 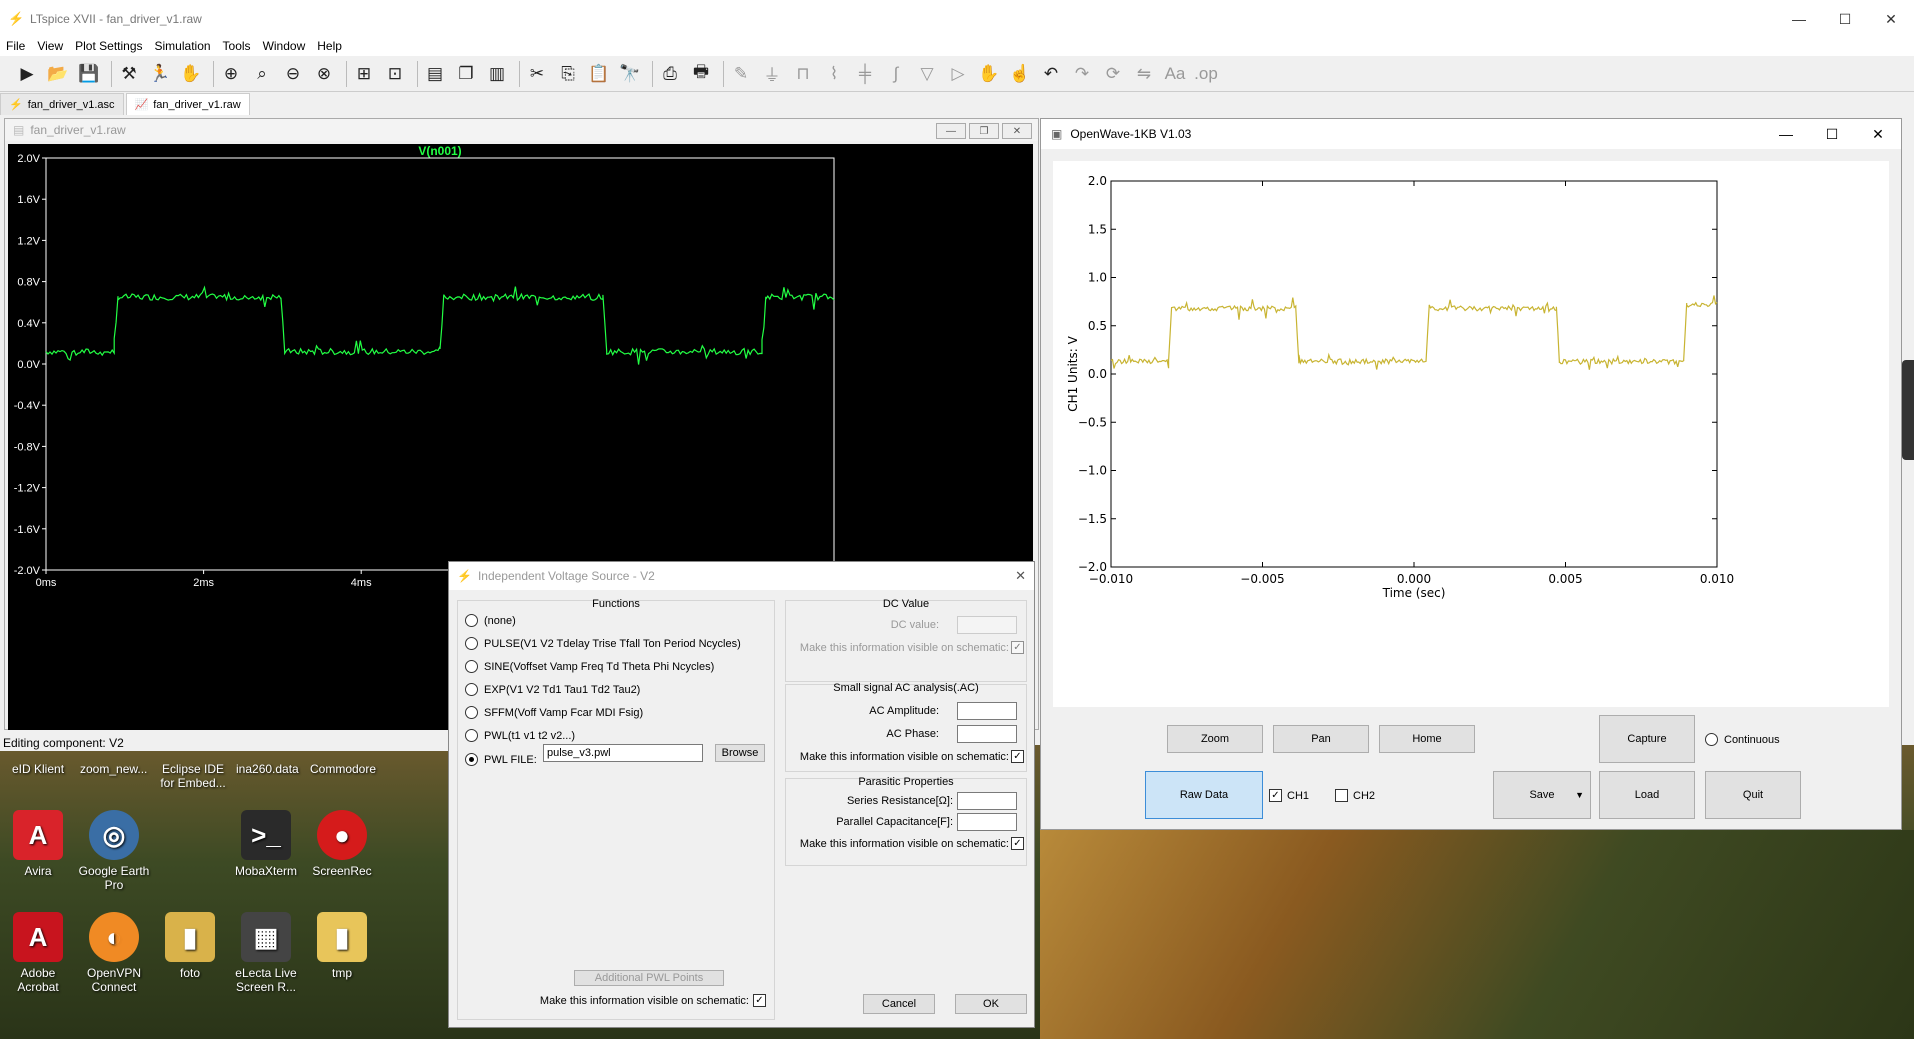 What do you see at coordinates (490, 620) in the screenshot?
I see `function-none-radio: (none)` at bounding box center [490, 620].